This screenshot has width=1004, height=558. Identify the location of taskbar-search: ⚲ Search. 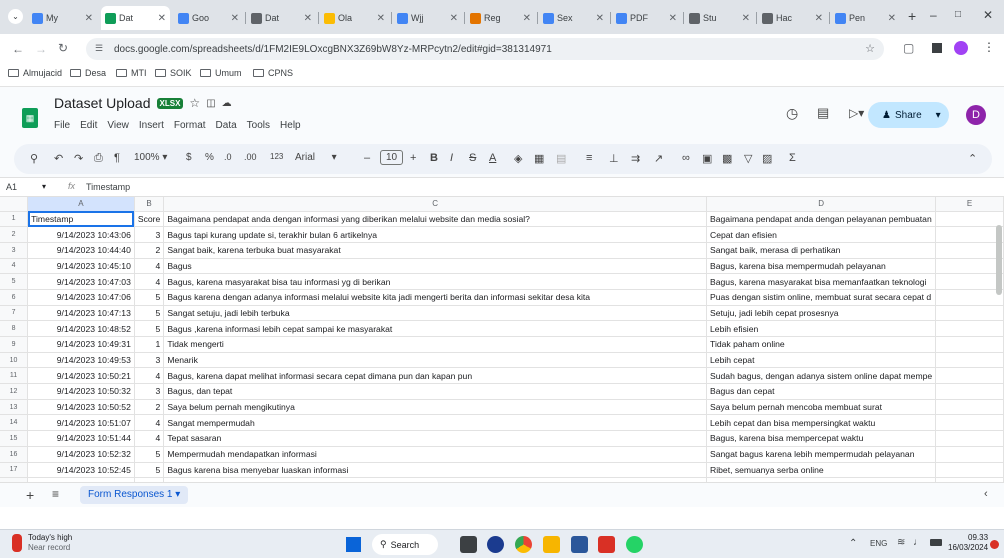
(405, 544).